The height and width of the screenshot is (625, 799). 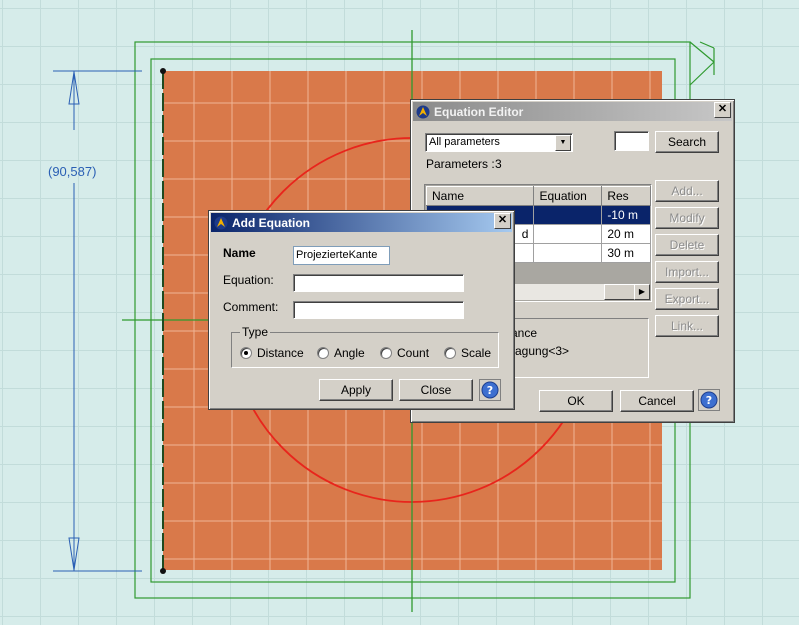 I want to click on parameter-filter-select: All parameters ▼, so click(x=499, y=142).